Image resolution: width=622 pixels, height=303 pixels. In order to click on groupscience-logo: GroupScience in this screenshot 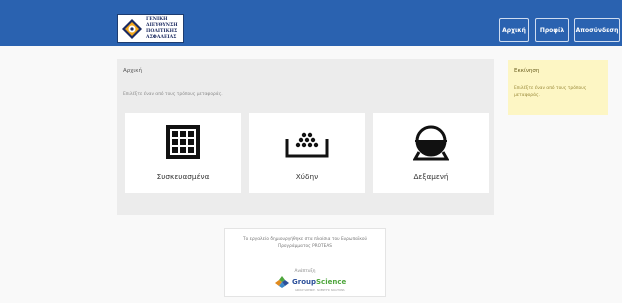, I will do `click(310, 282)`.